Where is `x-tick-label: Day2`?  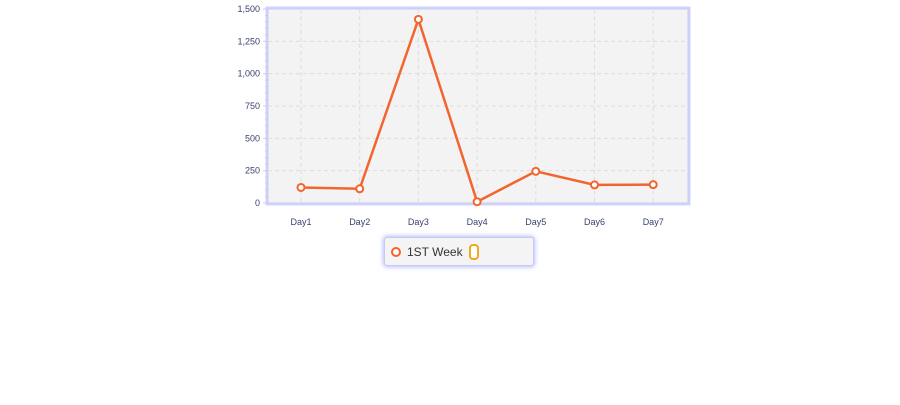 x-tick-label: Day2 is located at coordinates (359, 222).